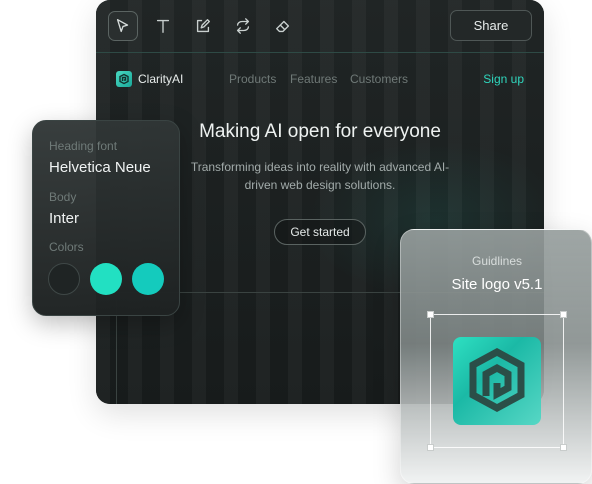 This screenshot has height=484, width=592. What do you see at coordinates (161, 79) in the screenshot?
I see `brand-name: ClarityAI` at bounding box center [161, 79].